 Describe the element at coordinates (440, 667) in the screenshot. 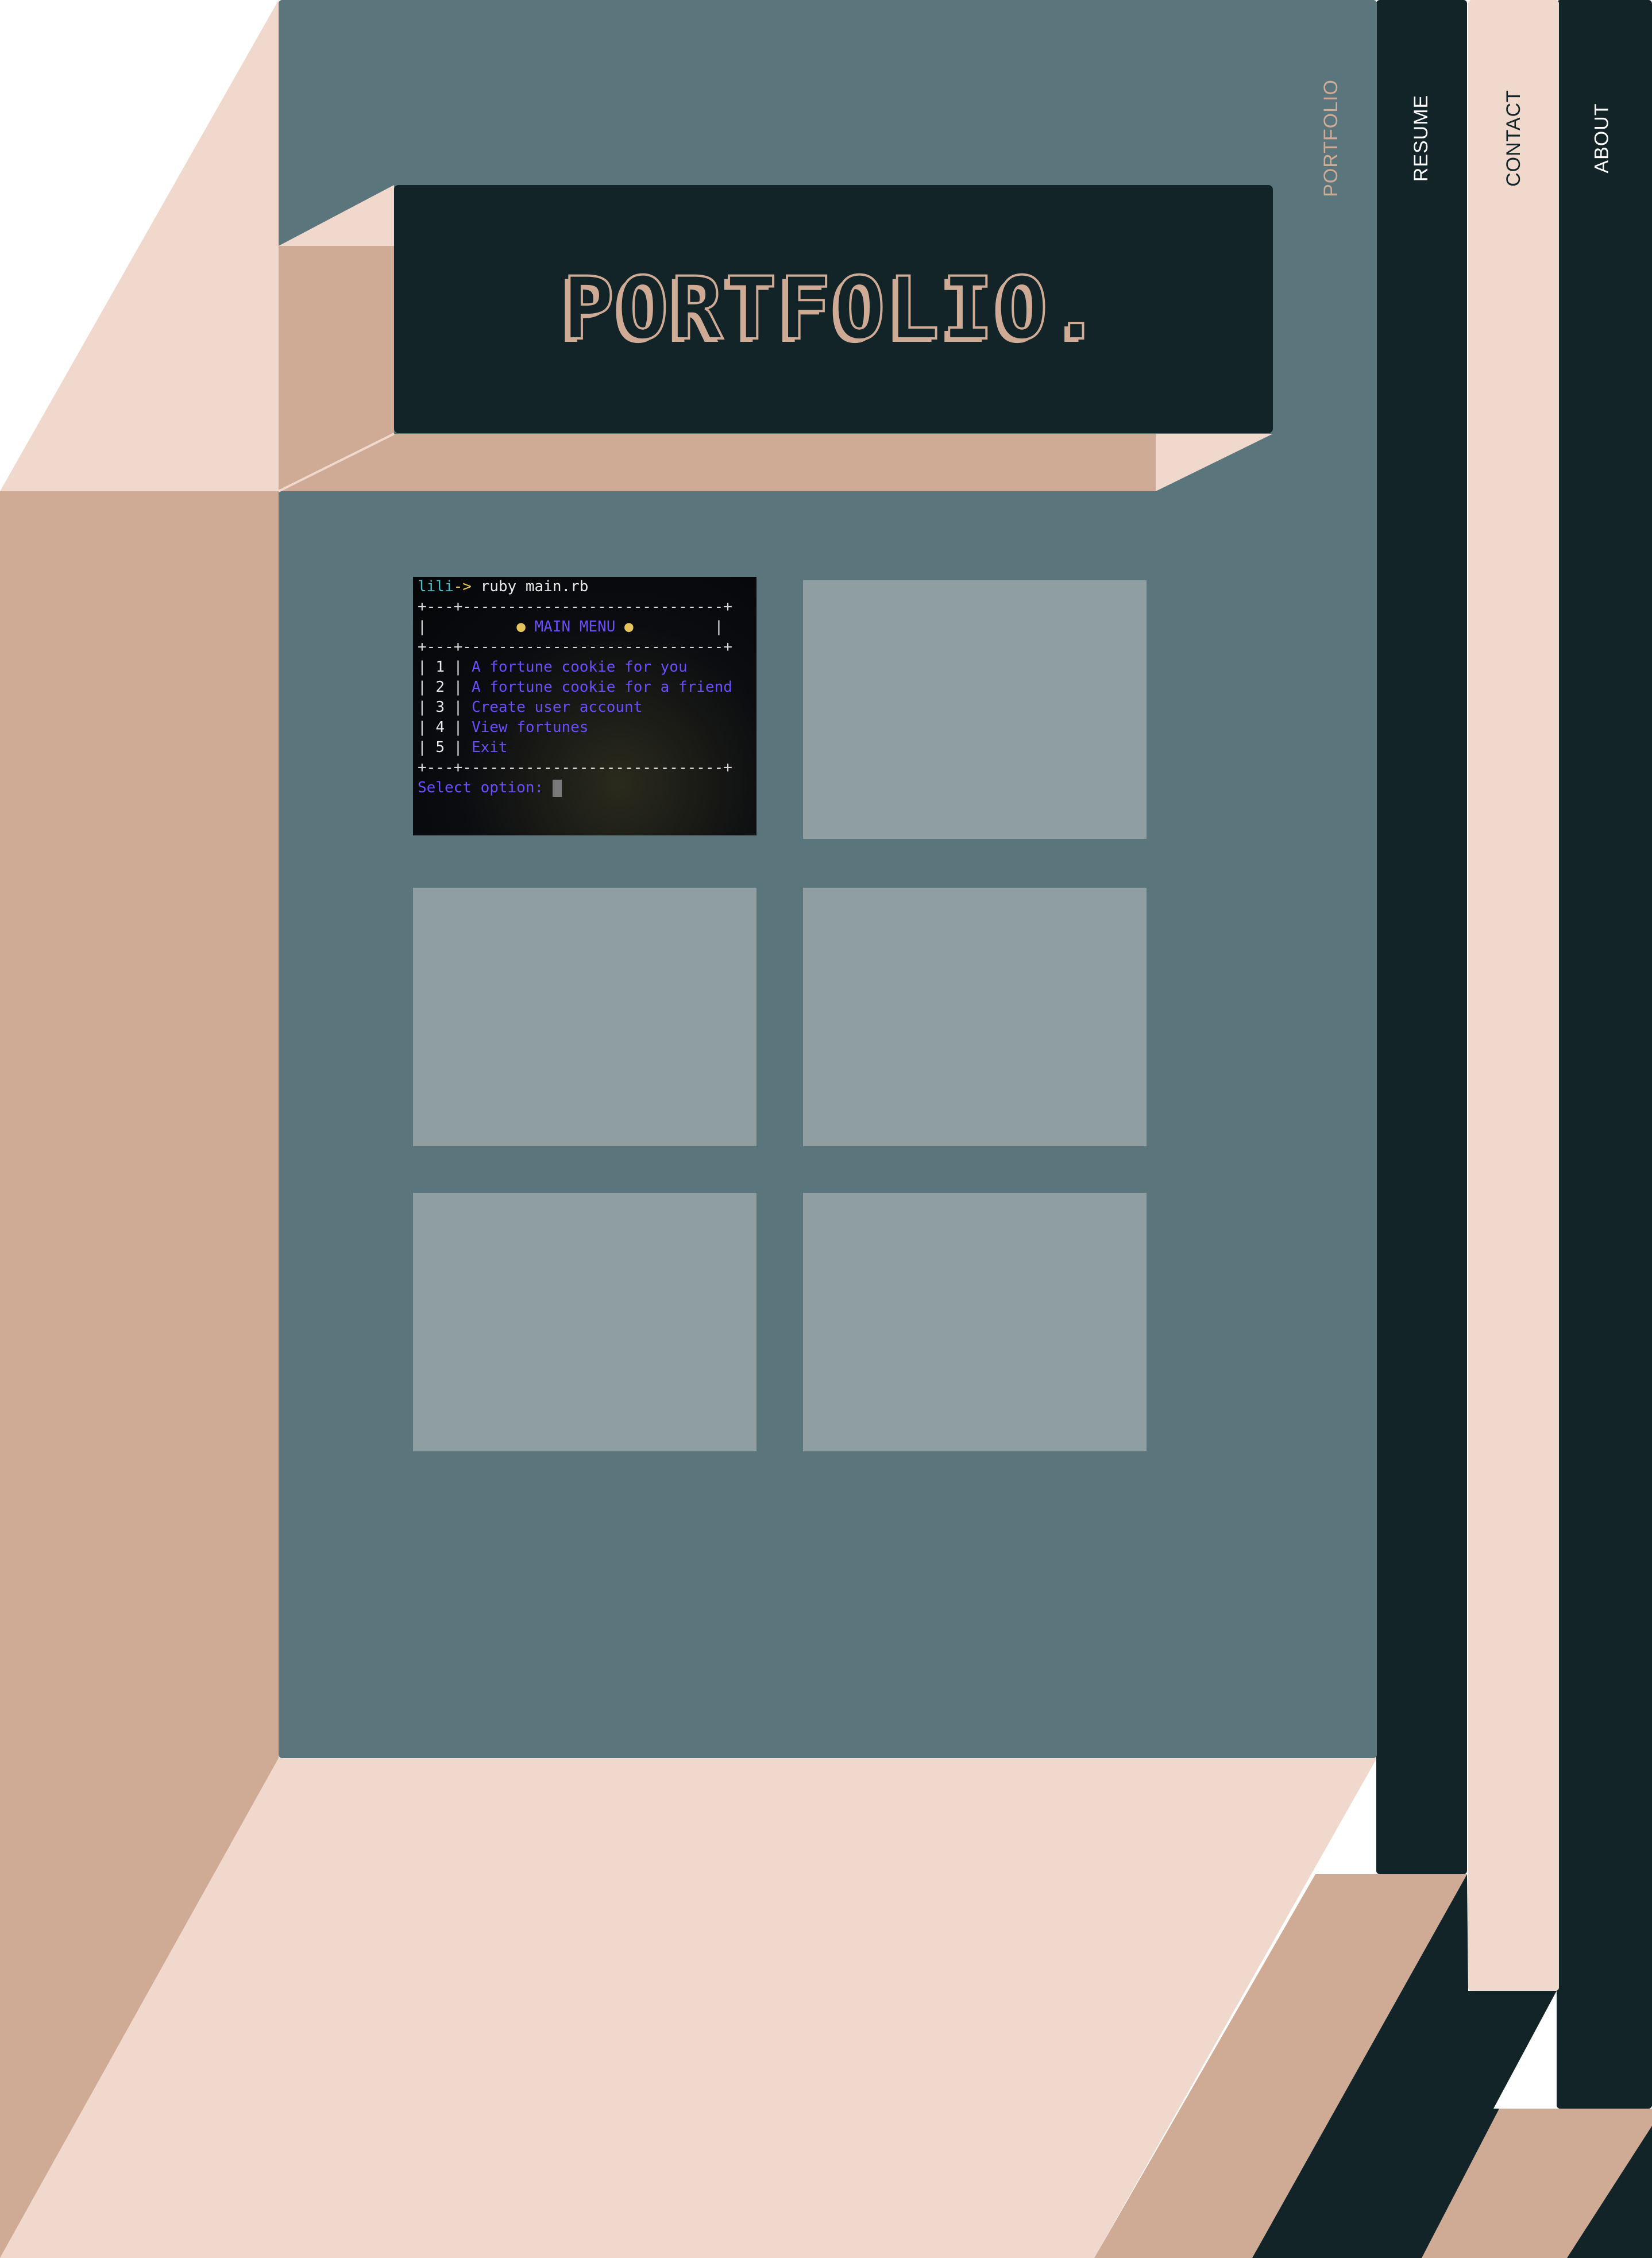

I see `menu-num: 1` at that location.